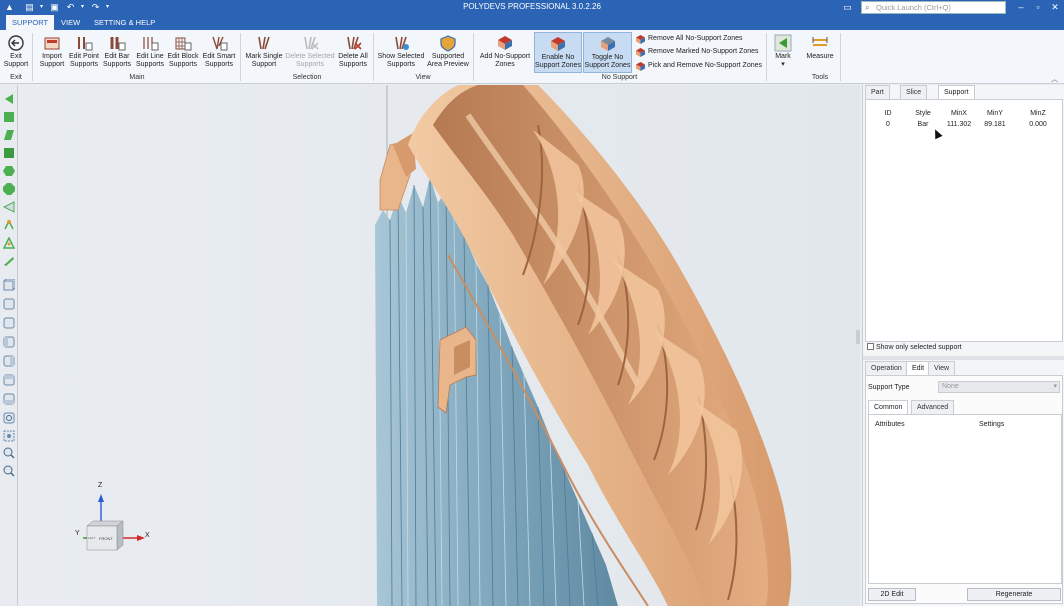  I want to click on edit-point-supports-icon, so click(84, 43).